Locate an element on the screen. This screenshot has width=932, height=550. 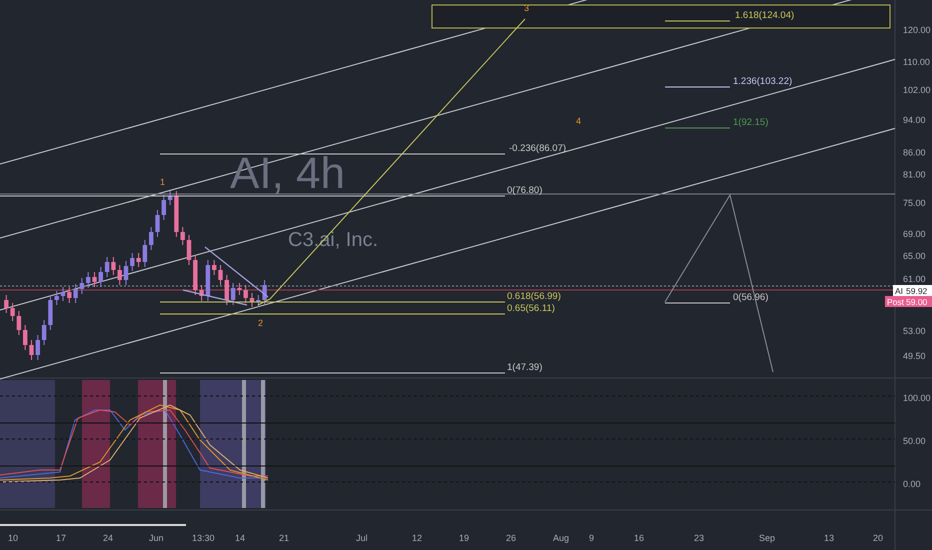
fib-label: 0(76.80) is located at coordinates (524, 190).